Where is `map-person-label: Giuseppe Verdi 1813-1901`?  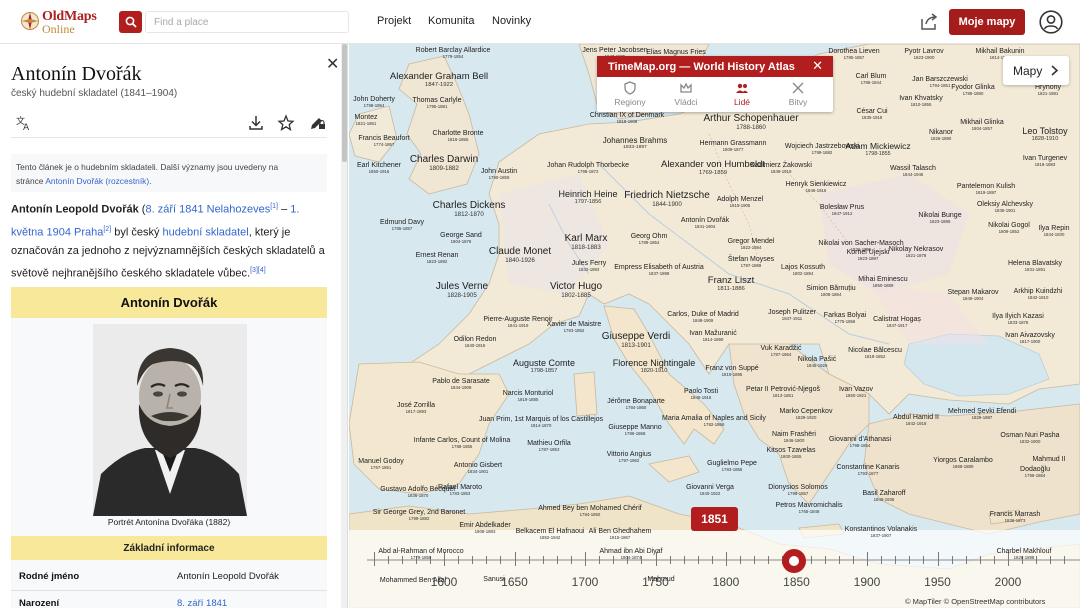
map-person-label: Giuseppe Verdi 1813-1901 is located at coordinates (636, 340).